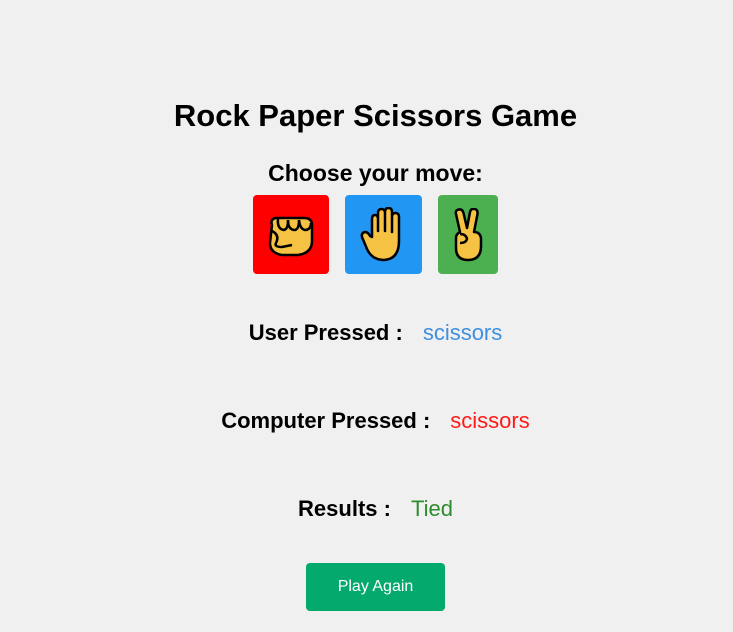  What do you see at coordinates (490, 420) in the screenshot?
I see `computer-pressed-value: scissors` at bounding box center [490, 420].